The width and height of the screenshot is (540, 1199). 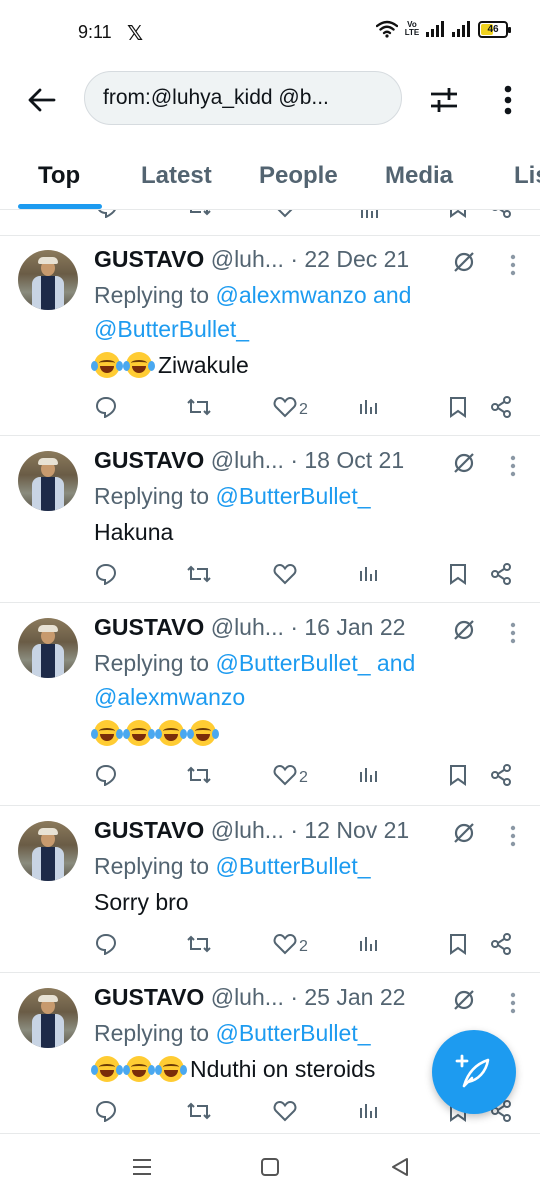 I want to click on tweet-date: · 16 Jan 22, so click(x=347, y=627).